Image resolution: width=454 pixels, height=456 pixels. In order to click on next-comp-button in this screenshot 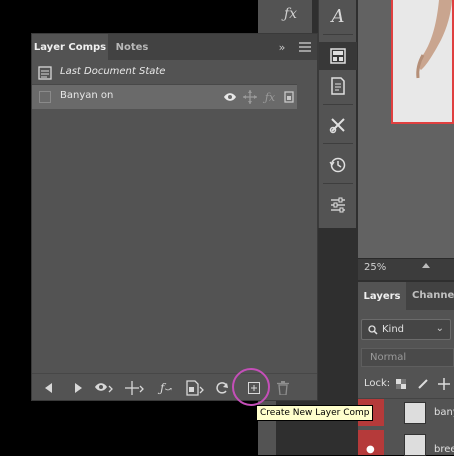, I will do `click(78, 388)`.